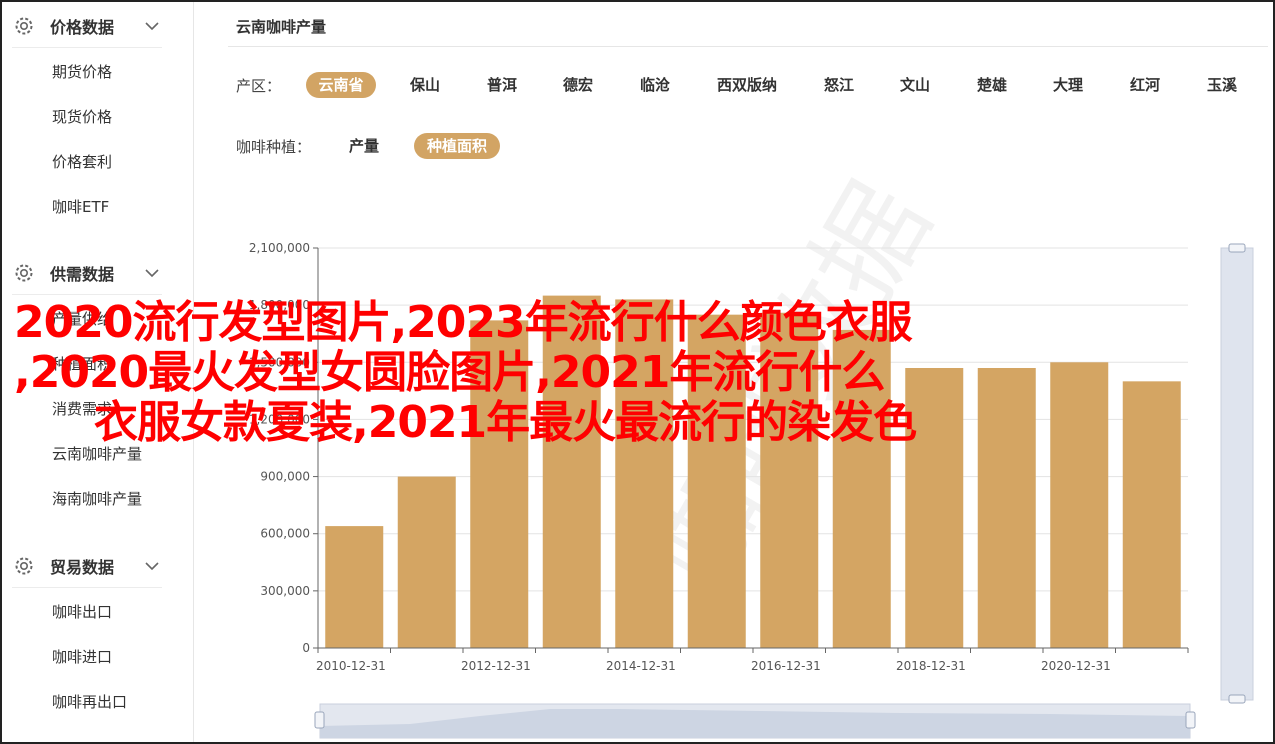  Describe the element at coordinates (496, 666) in the screenshot. I see `x-tick-label: 2012-12-31` at that location.